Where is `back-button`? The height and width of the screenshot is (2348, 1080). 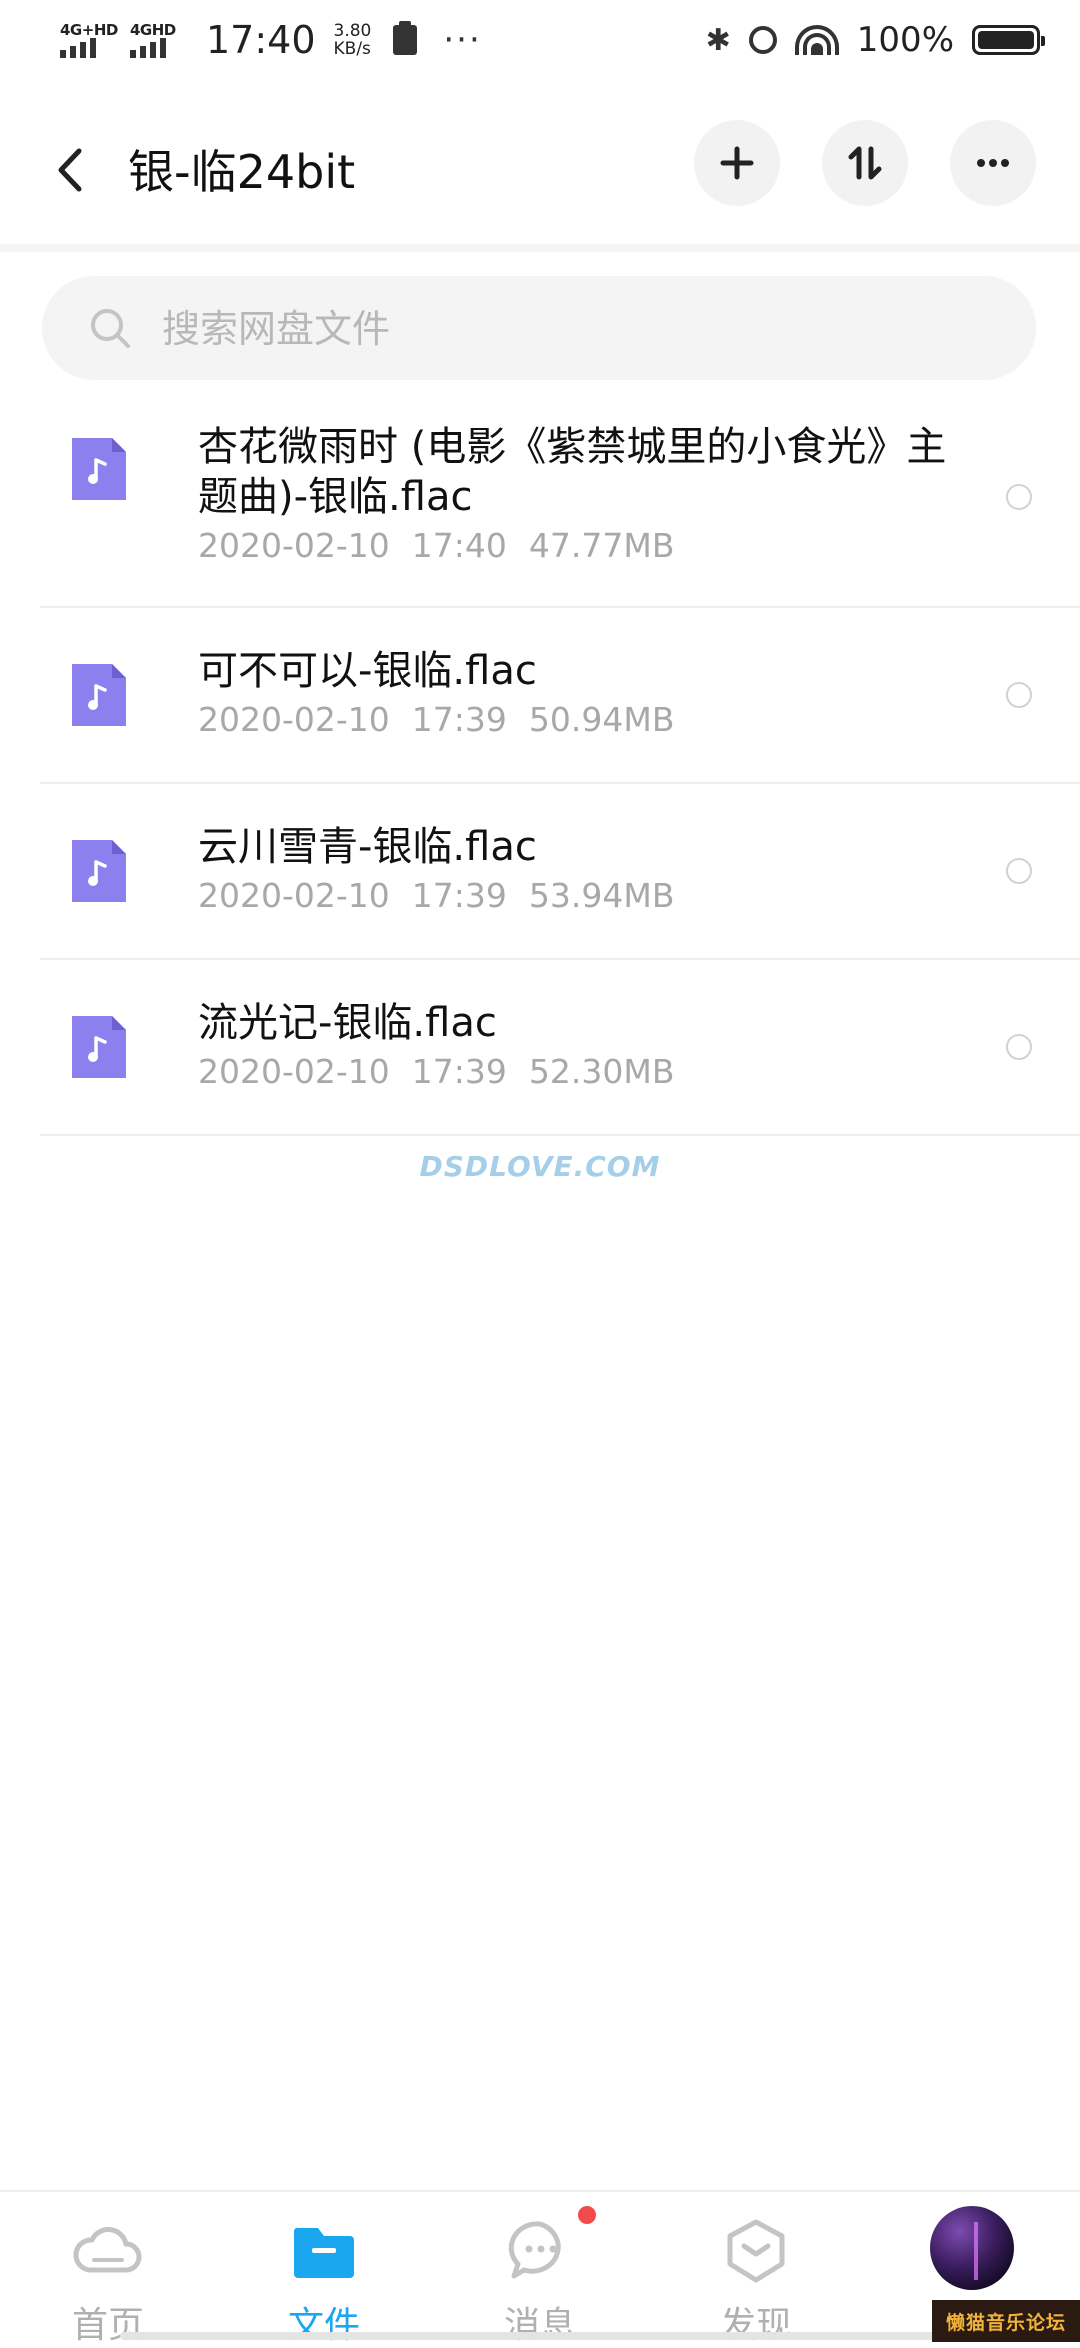
back-button is located at coordinates (70, 170).